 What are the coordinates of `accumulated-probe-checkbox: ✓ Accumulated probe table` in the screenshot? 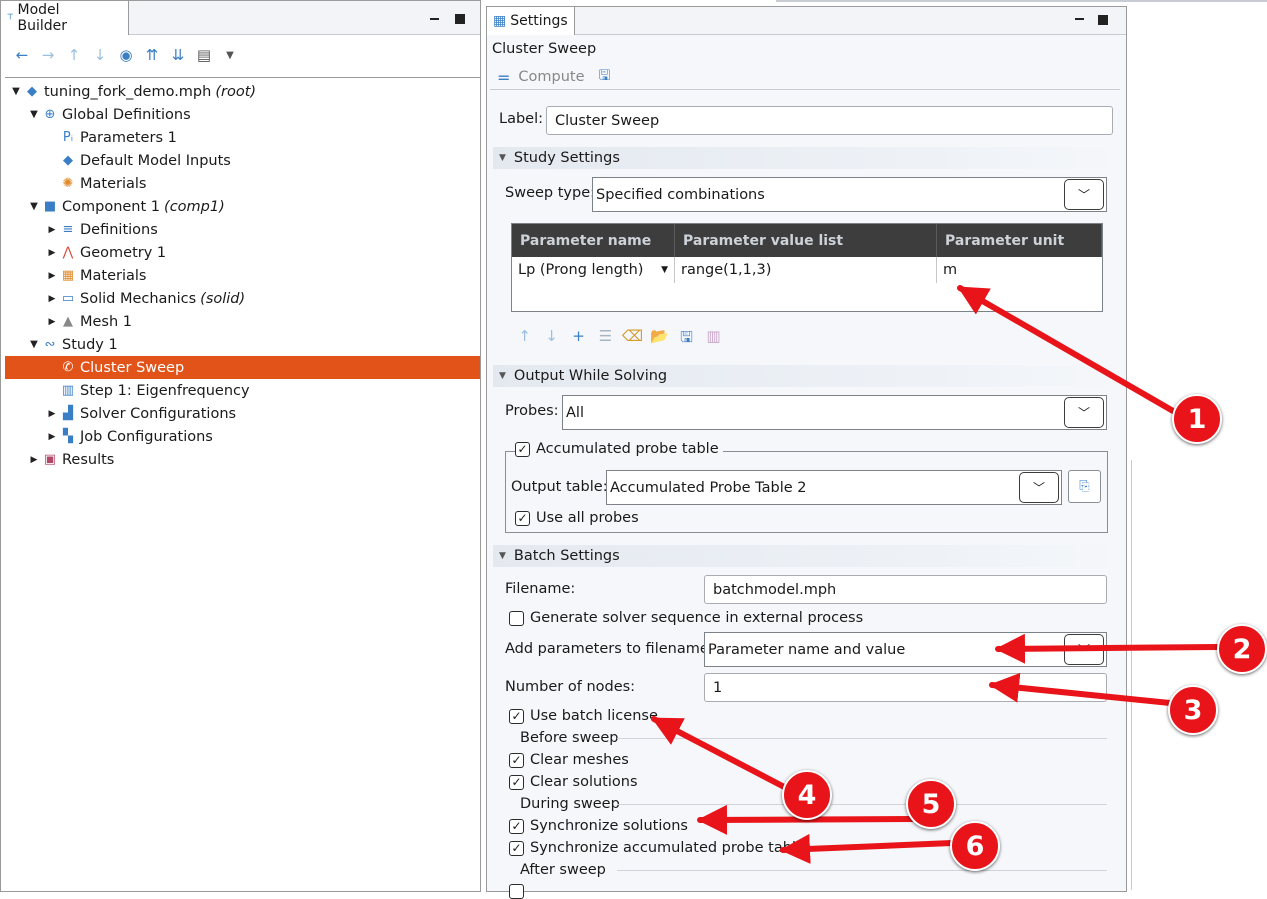 It's located at (619, 449).